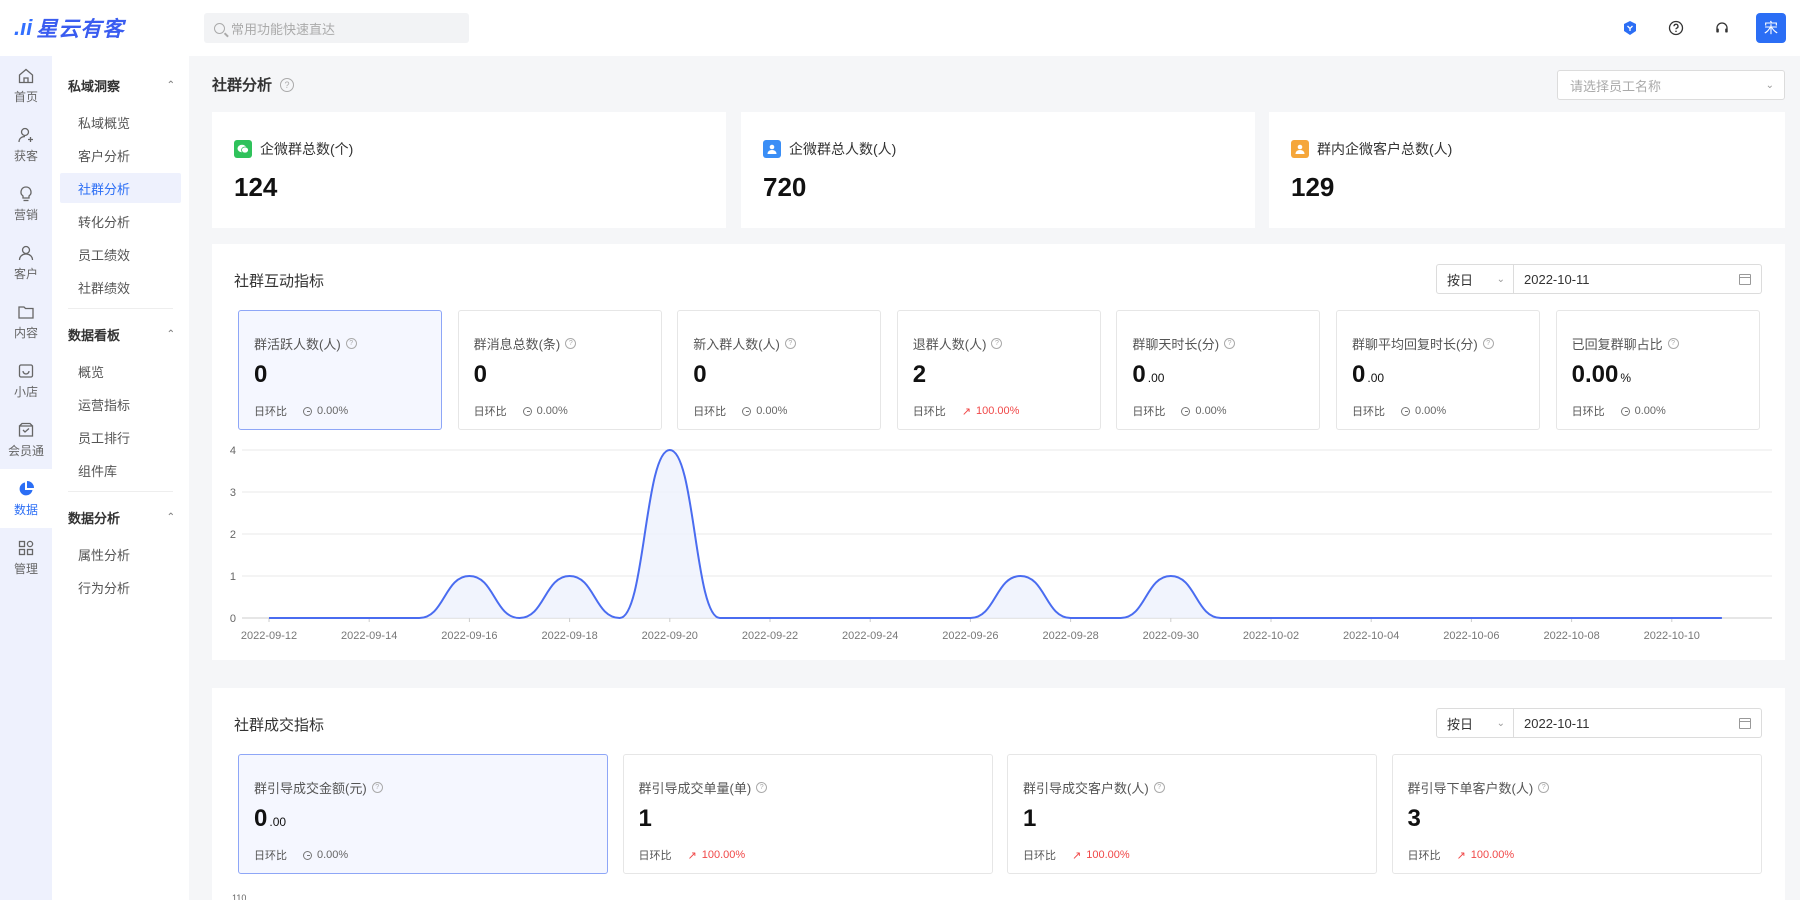 This screenshot has height=900, width=1800. I want to click on rail-item-home: 首页, so click(26, 85).